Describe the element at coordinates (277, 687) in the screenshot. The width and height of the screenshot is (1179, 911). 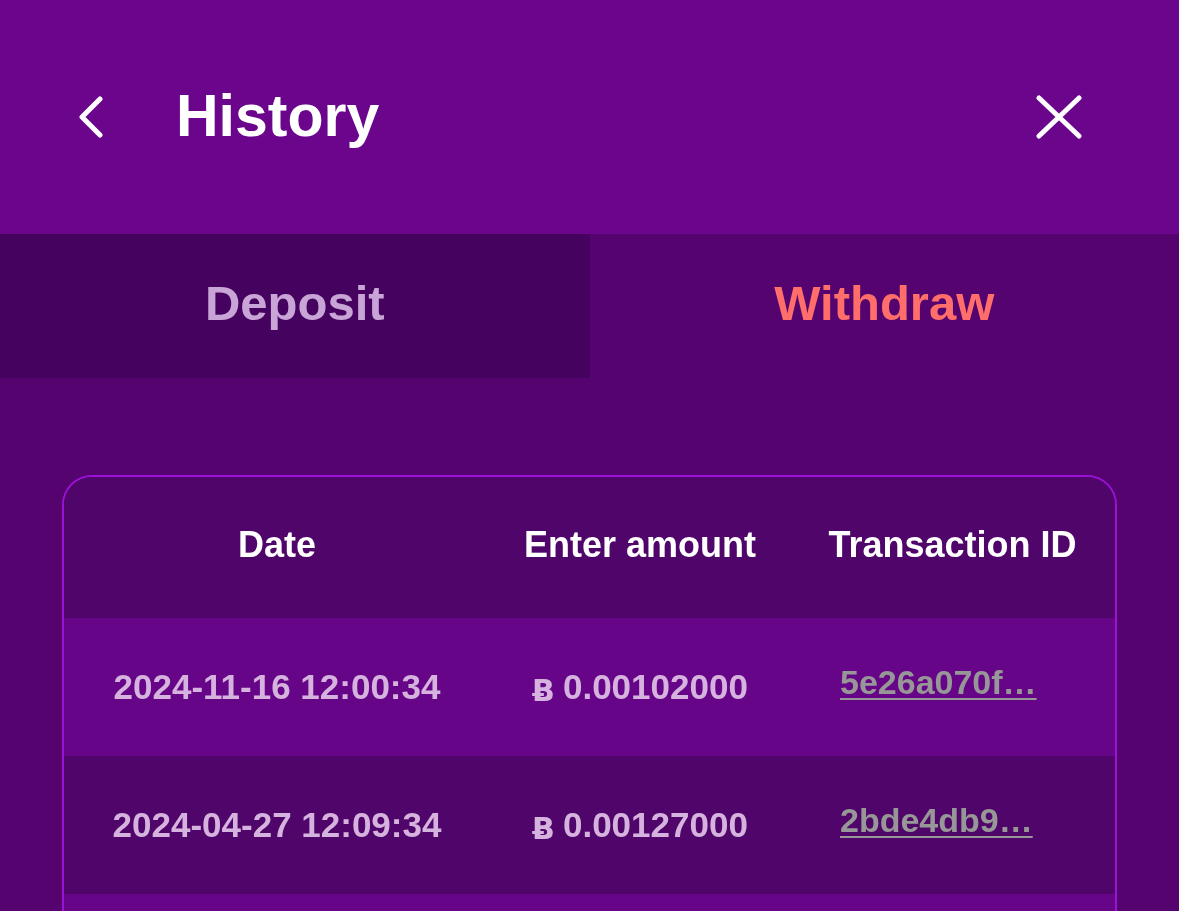
I see `date-text: 2024-11-16 12:00:34` at that location.